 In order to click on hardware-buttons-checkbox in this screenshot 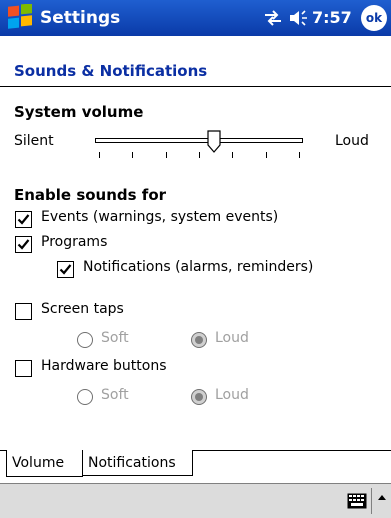, I will do `click(23, 368)`.